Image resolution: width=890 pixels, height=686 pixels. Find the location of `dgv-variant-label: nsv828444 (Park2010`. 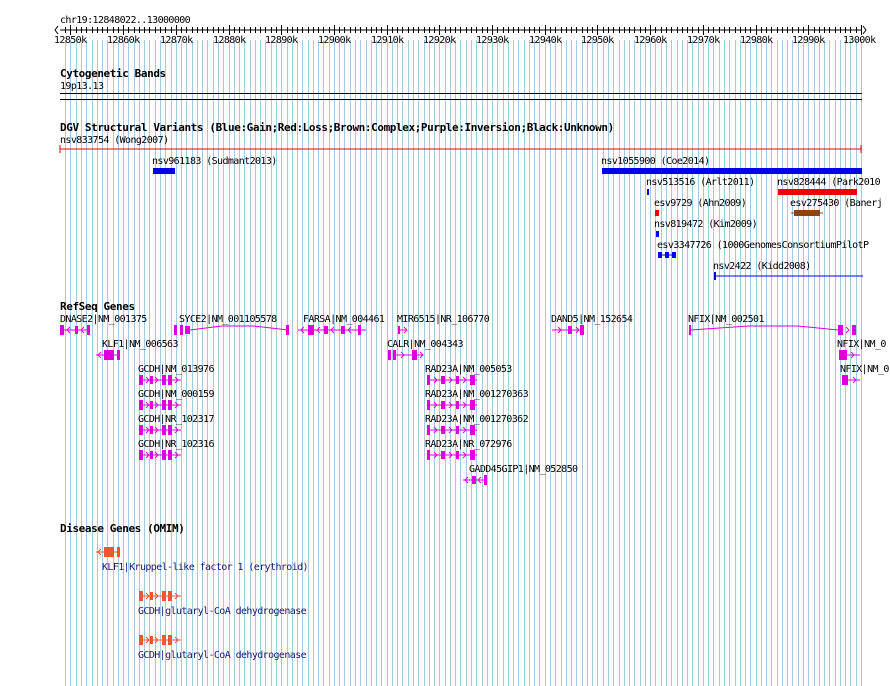

dgv-variant-label: nsv828444 (Park2010 is located at coordinates (829, 182).